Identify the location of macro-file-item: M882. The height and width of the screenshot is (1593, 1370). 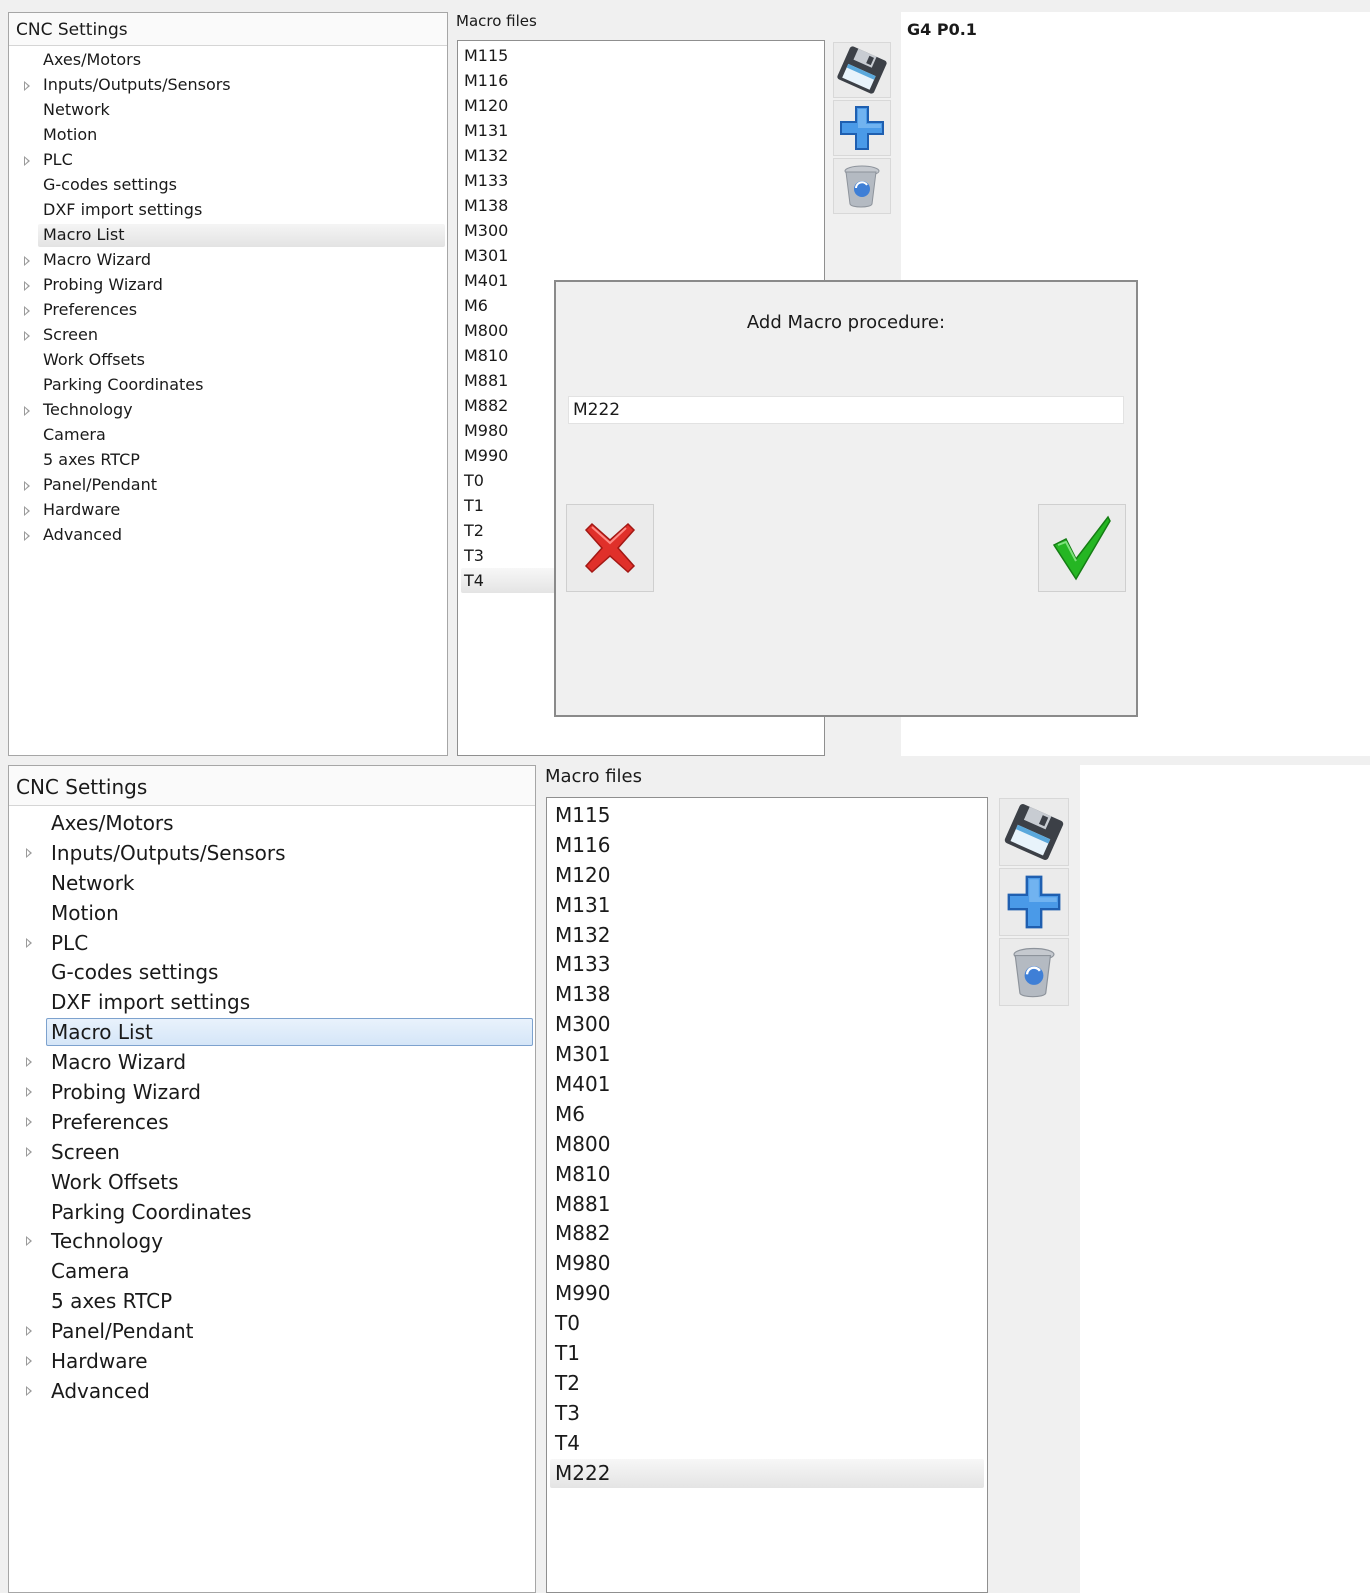
(767, 1234).